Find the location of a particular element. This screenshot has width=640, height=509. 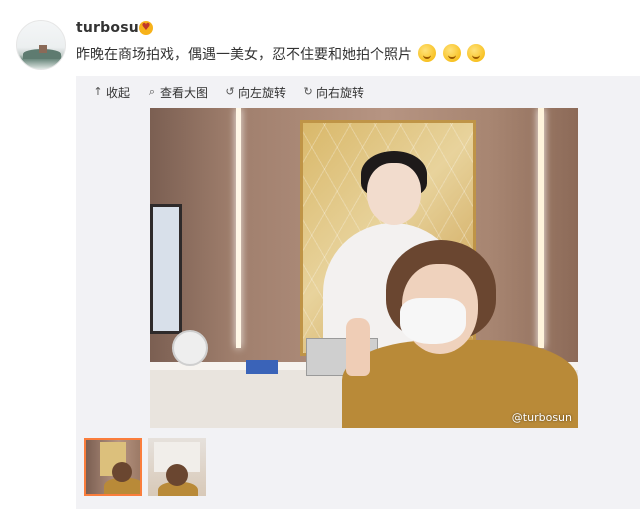

photo-watermark: @turbosun is located at coordinates (541, 417).